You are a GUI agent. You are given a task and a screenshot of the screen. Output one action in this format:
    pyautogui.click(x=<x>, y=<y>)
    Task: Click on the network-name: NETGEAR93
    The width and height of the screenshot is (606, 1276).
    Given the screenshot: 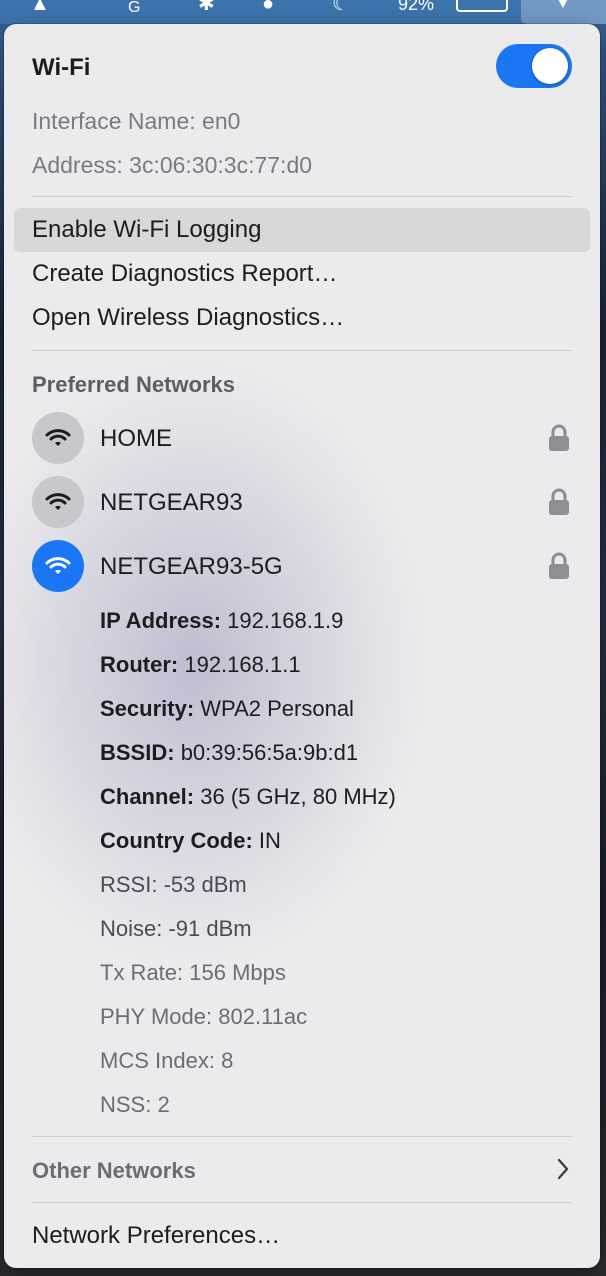 What is the action you would take?
    pyautogui.click(x=171, y=502)
    